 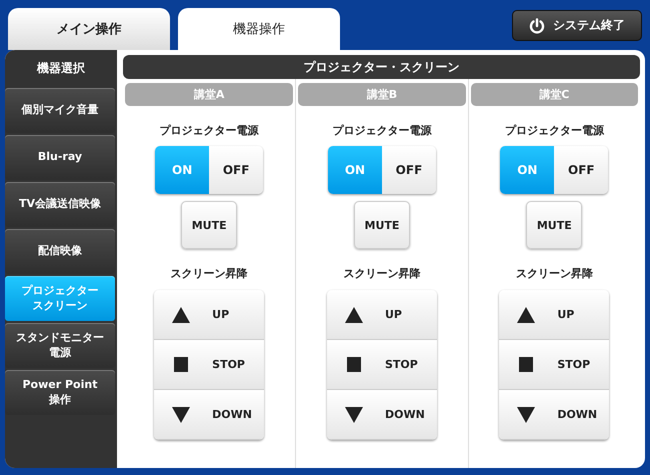 I want to click on sidebar-item: 配信映像, so click(x=60, y=251).